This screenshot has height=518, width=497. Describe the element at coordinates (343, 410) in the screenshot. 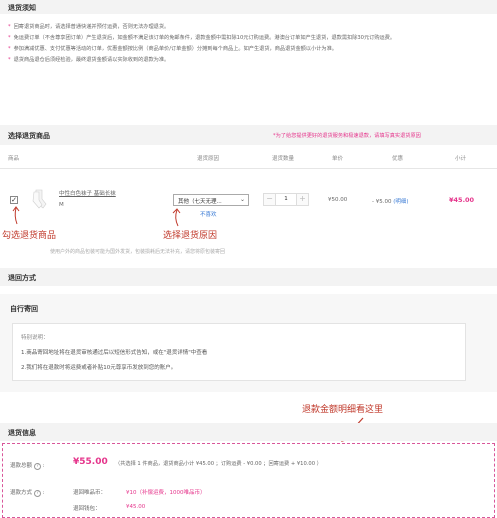

I see `annotation-refund-detail: 退款金额明细看这里` at that location.